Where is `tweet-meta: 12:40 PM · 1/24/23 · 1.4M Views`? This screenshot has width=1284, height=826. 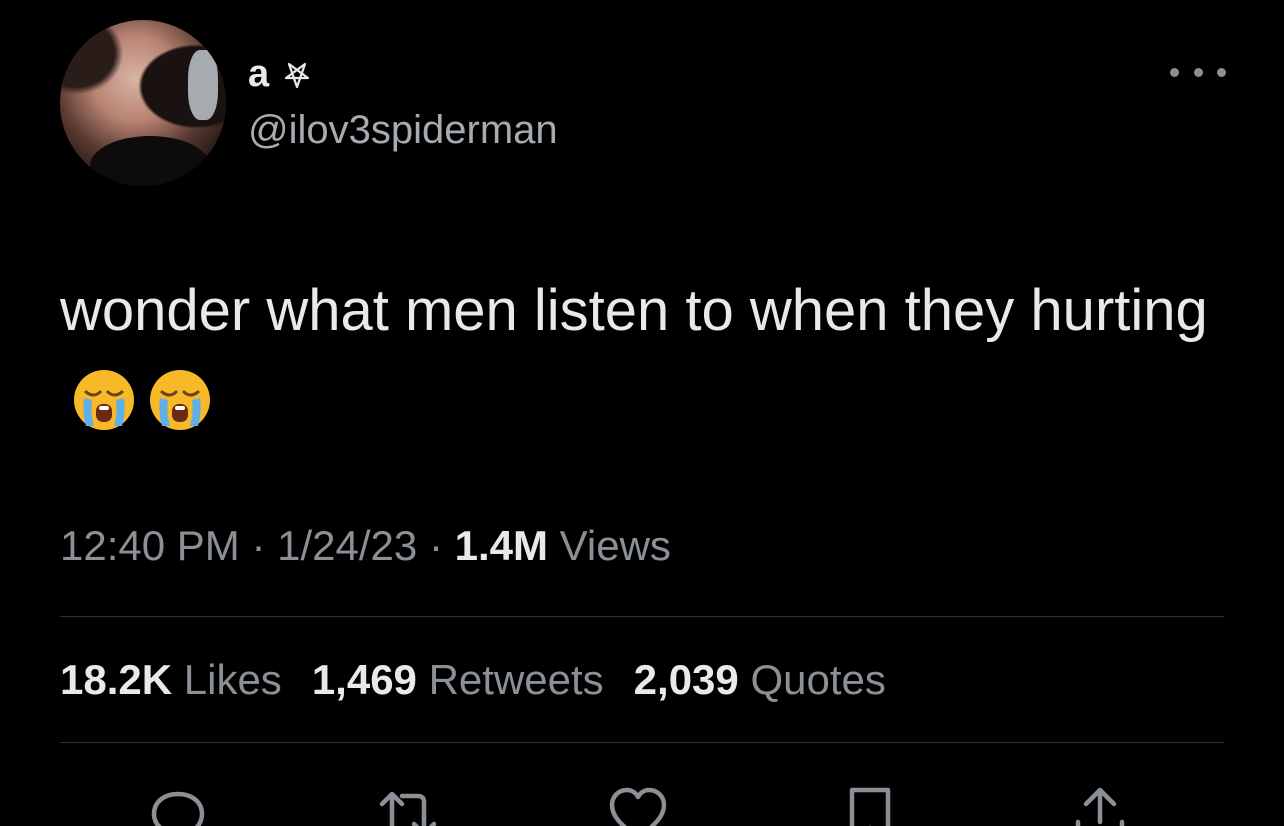 tweet-meta: 12:40 PM · 1/24/23 · 1.4M Views is located at coordinates (365, 546).